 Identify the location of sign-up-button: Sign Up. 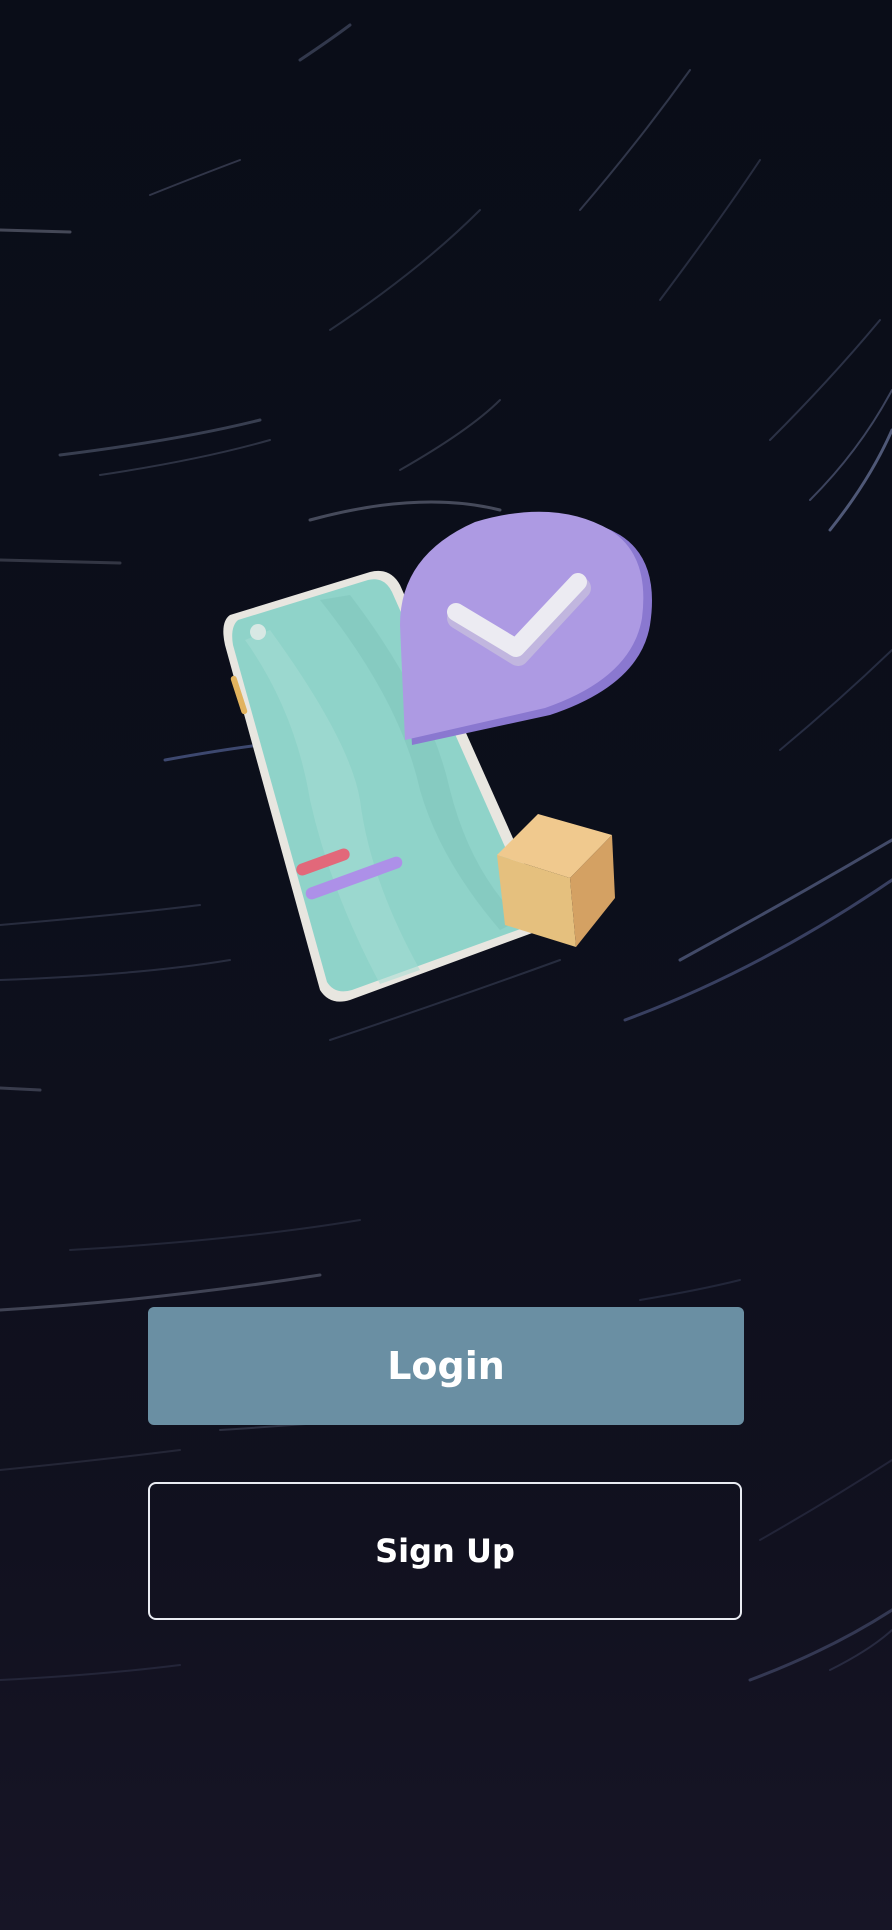
(445, 1551).